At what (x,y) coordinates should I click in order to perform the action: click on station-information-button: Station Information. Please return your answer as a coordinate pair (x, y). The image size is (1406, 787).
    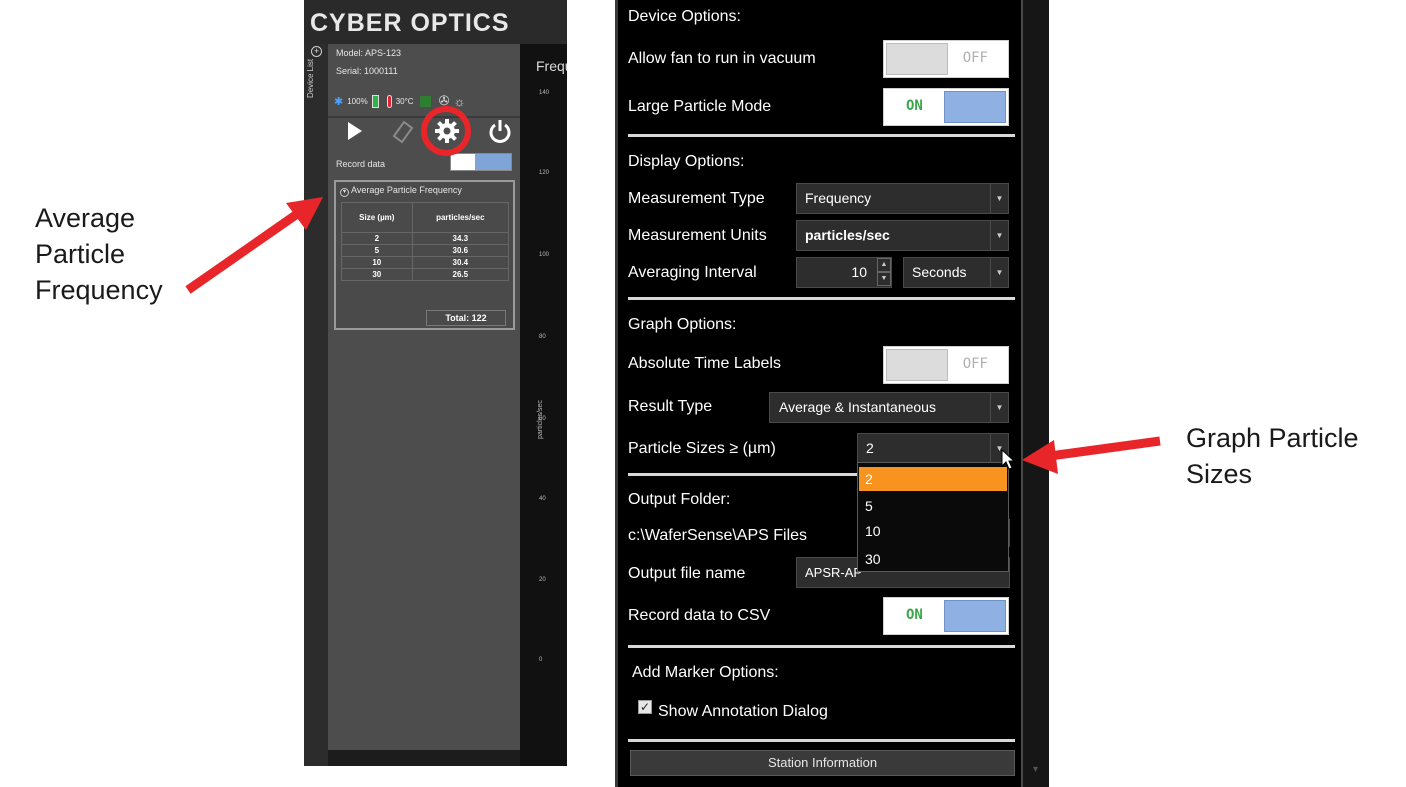
    Looking at the image, I should click on (822, 763).